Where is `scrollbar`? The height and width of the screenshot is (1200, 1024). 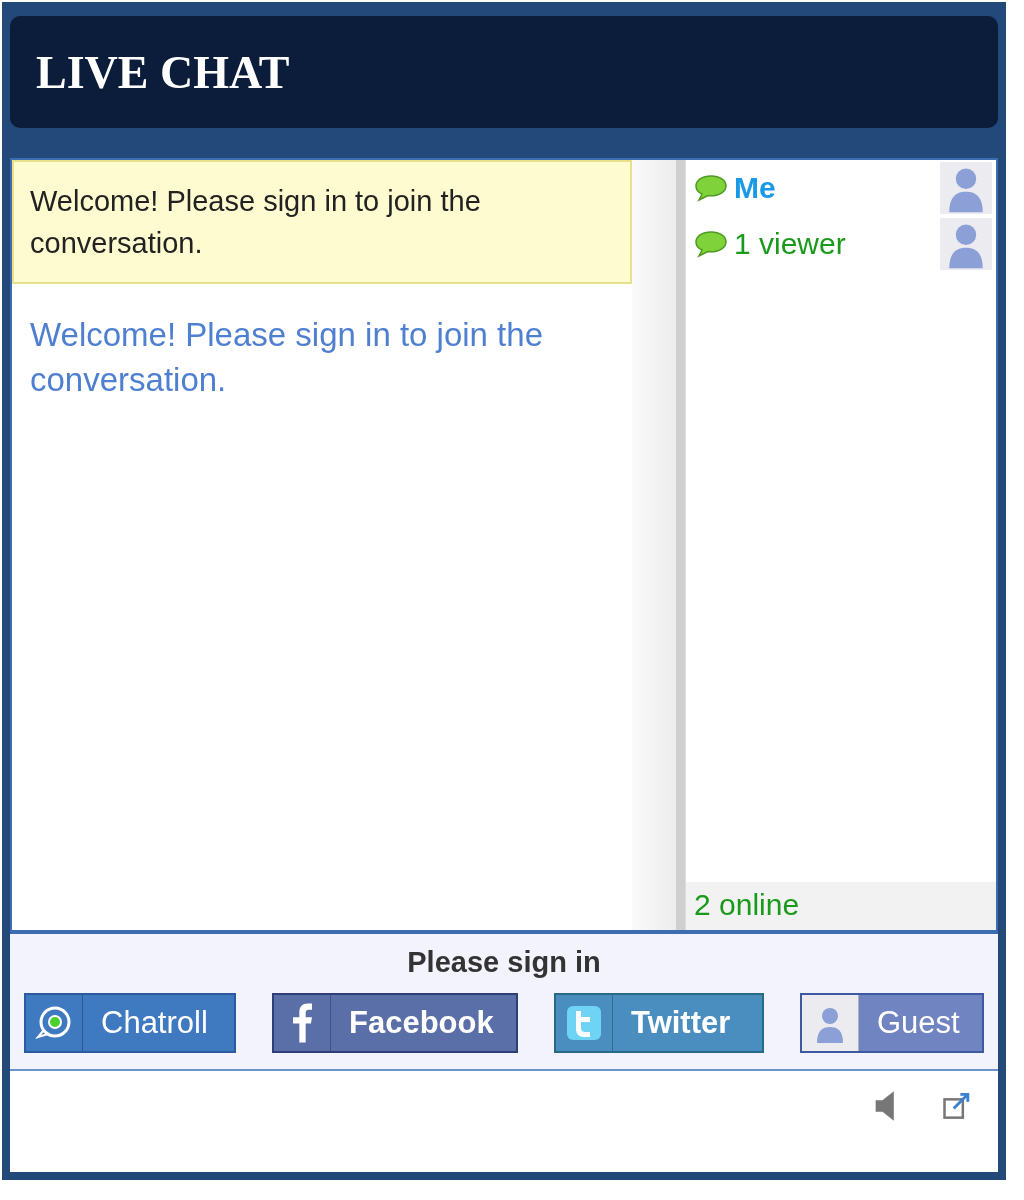
scrollbar is located at coordinates (658, 545).